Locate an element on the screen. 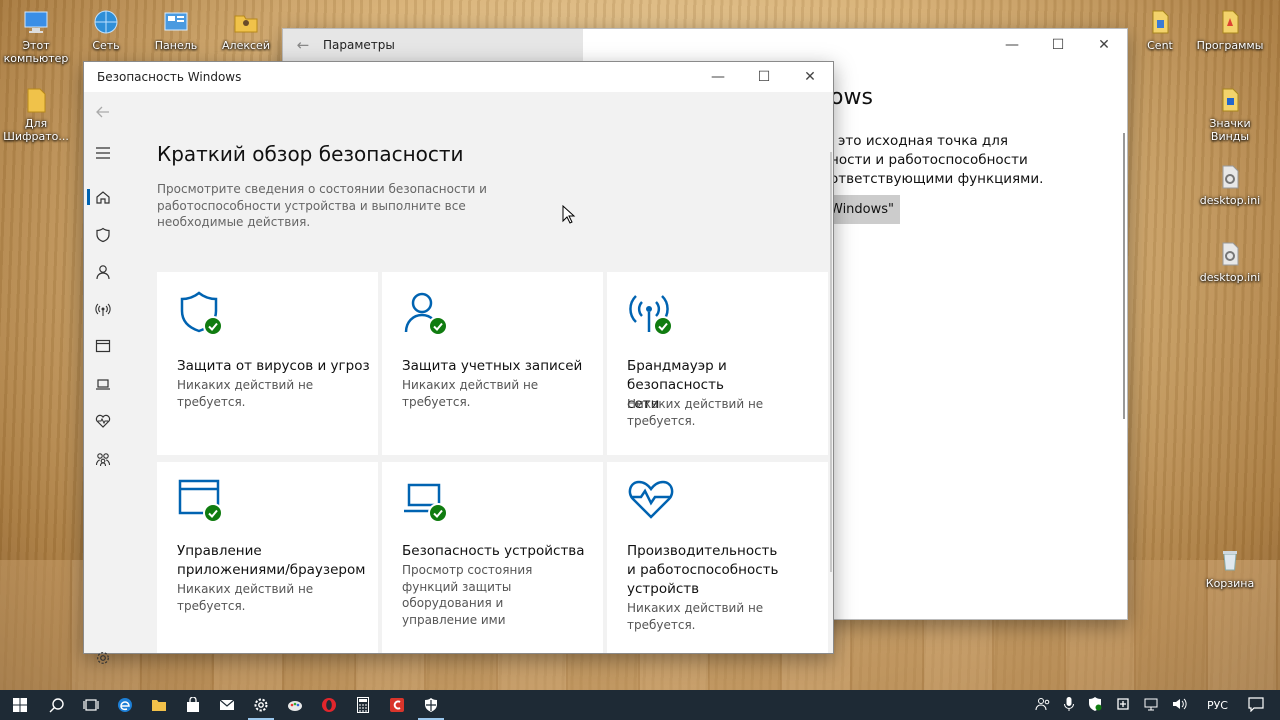  sidebar-item-home is located at coordinates (103, 197).